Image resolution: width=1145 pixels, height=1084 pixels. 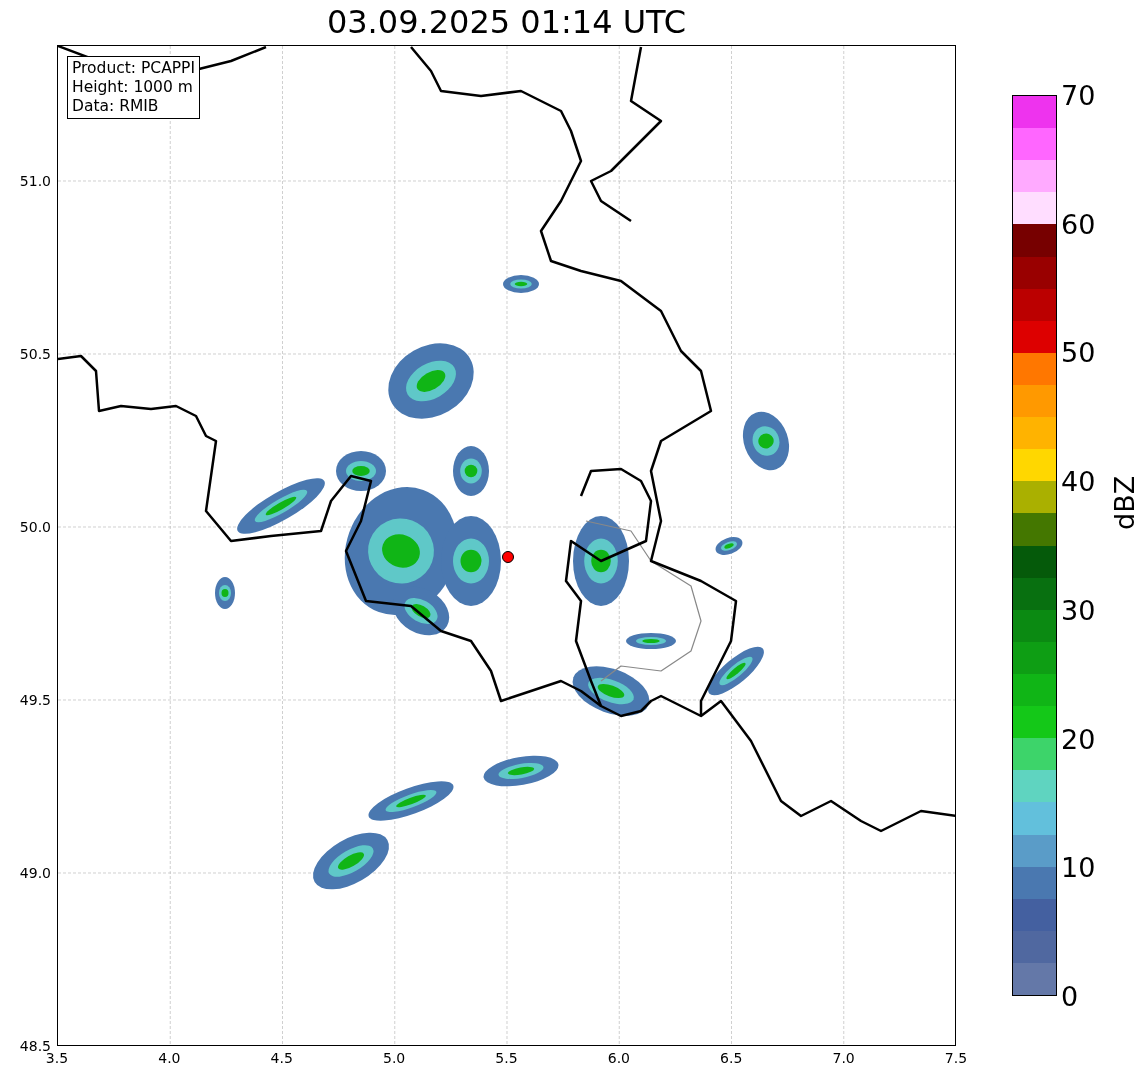 I want to click on info-text: Product: PCAPPI, so click(x=134, y=68).